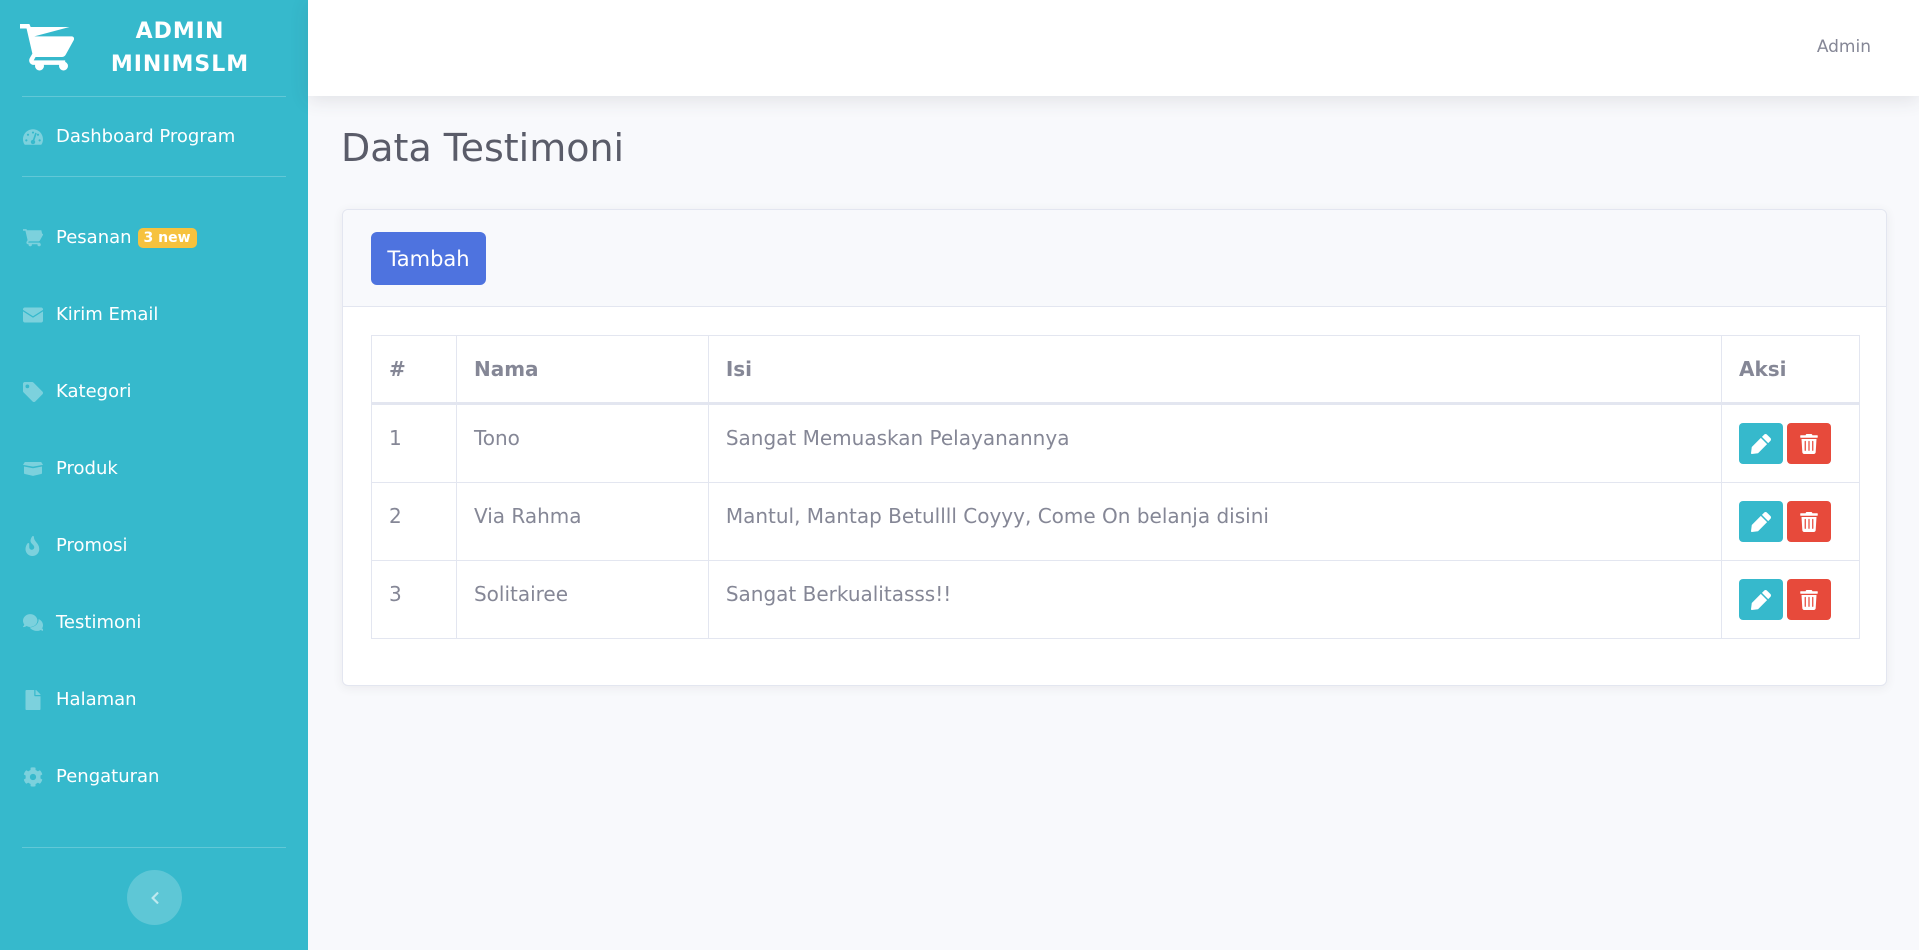 This screenshot has height=950, width=1919. Describe the element at coordinates (180, 31) in the screenshot. I see `brand-line-1: ADMIN` at that location.